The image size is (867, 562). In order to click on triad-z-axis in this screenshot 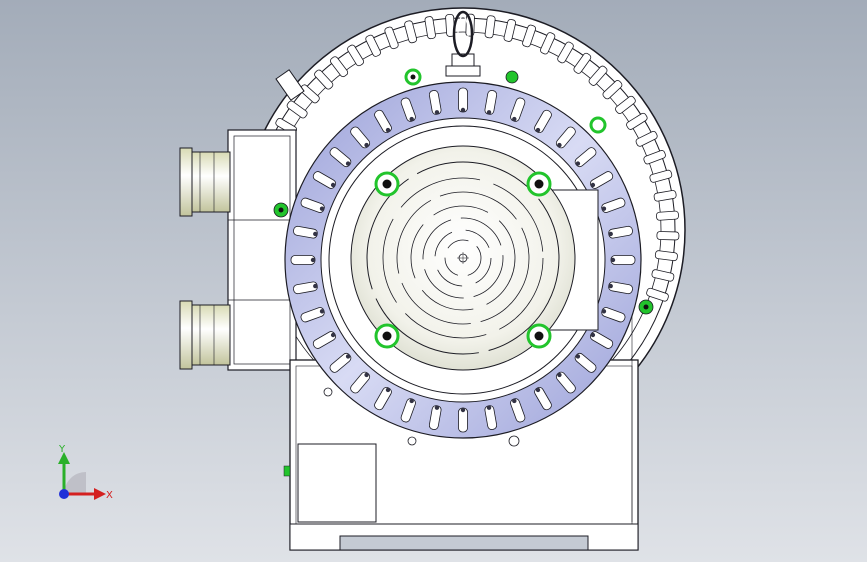, I will do `click(64, 494)`.